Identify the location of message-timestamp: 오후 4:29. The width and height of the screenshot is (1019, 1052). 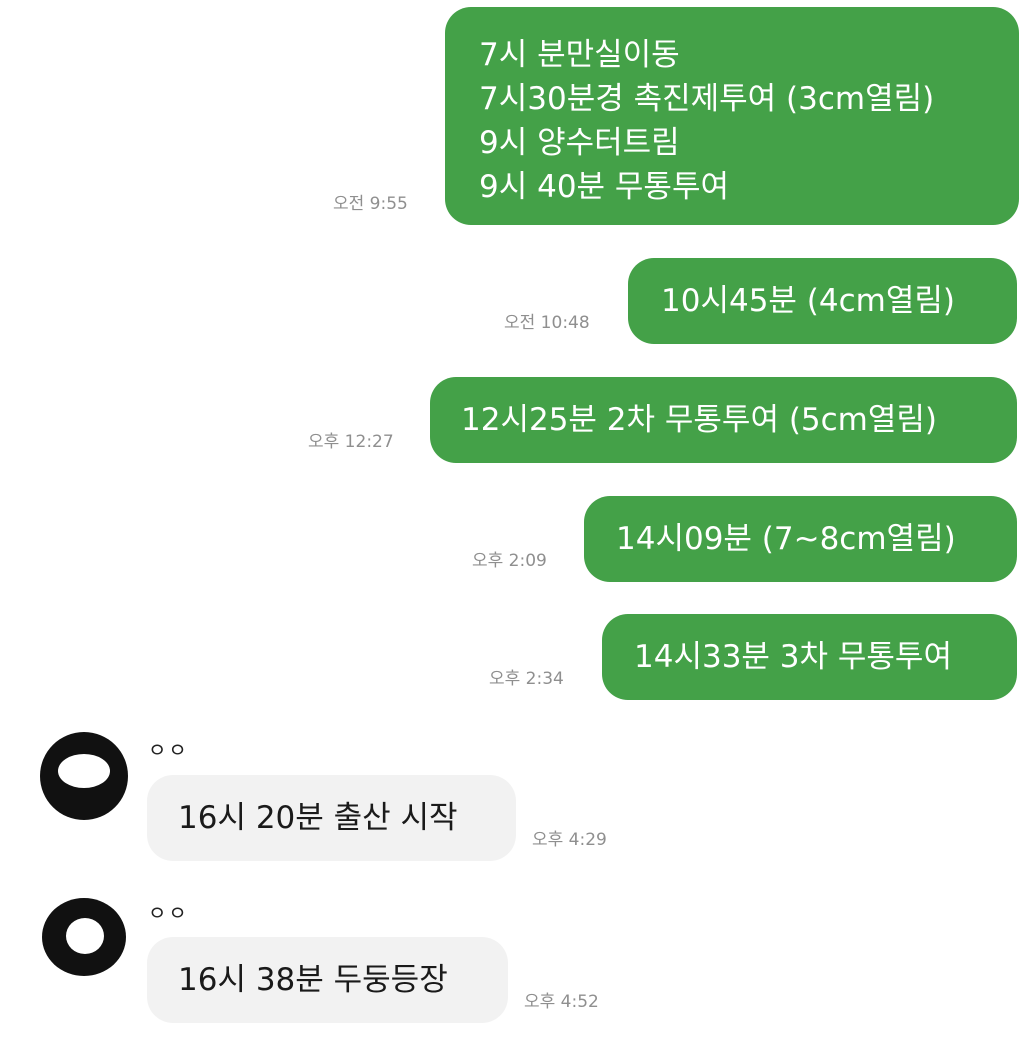
(569, 840).